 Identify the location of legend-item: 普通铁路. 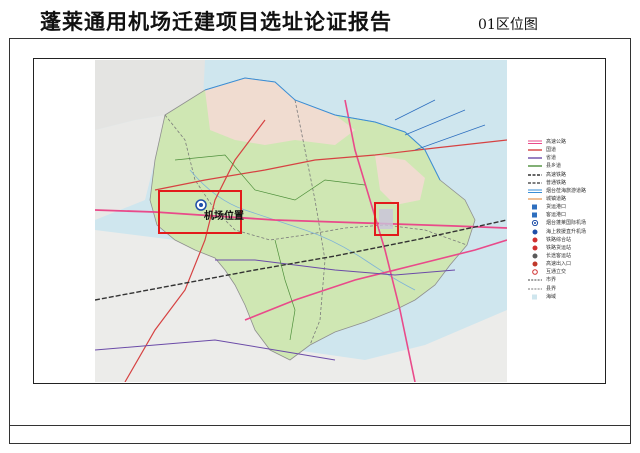
(566, 183).